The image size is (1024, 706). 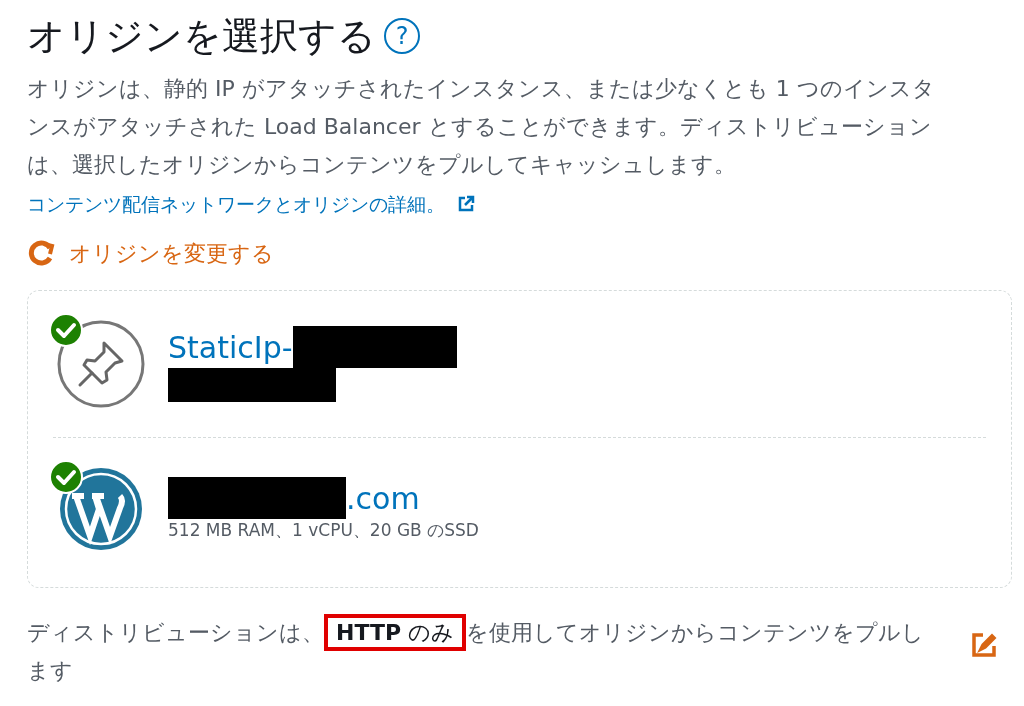 What do you see at coordinates (100, 363) in the screenshot?
I see `pushpin-icon` at bounding box center [100, 363].